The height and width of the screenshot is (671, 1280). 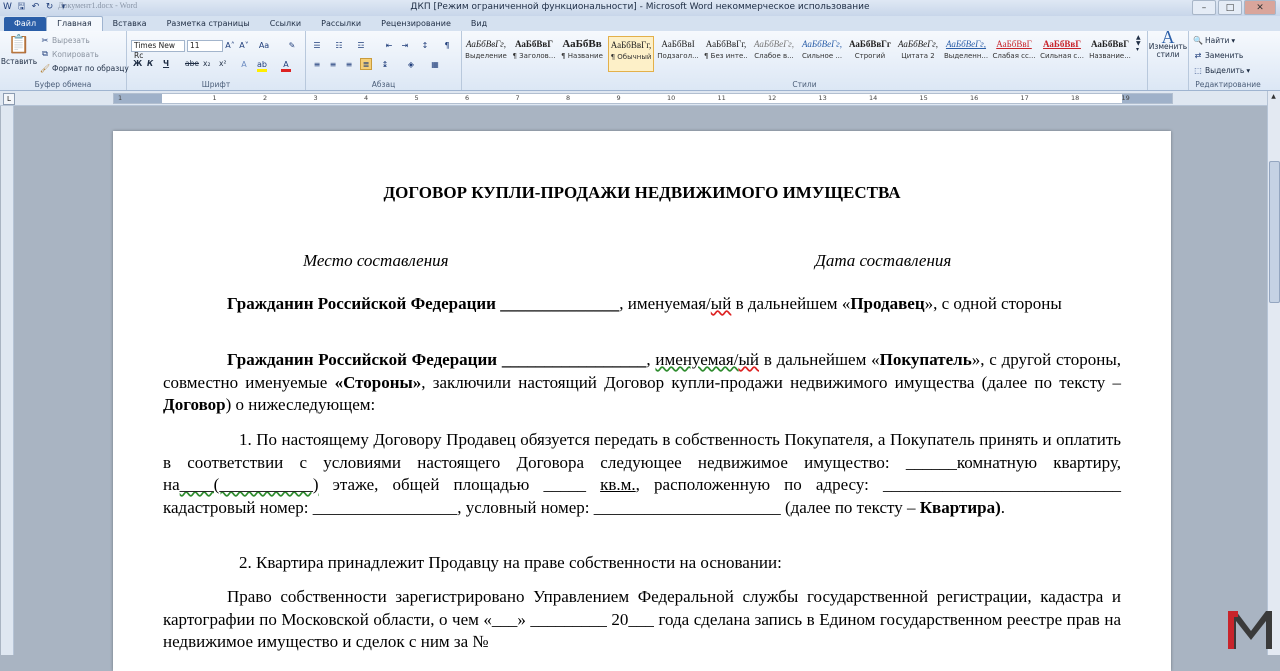 What do you see at coordinates (285, 24) in the screenshot?
I see `tab-references: Ссылки` at bounding box center [285, 24].